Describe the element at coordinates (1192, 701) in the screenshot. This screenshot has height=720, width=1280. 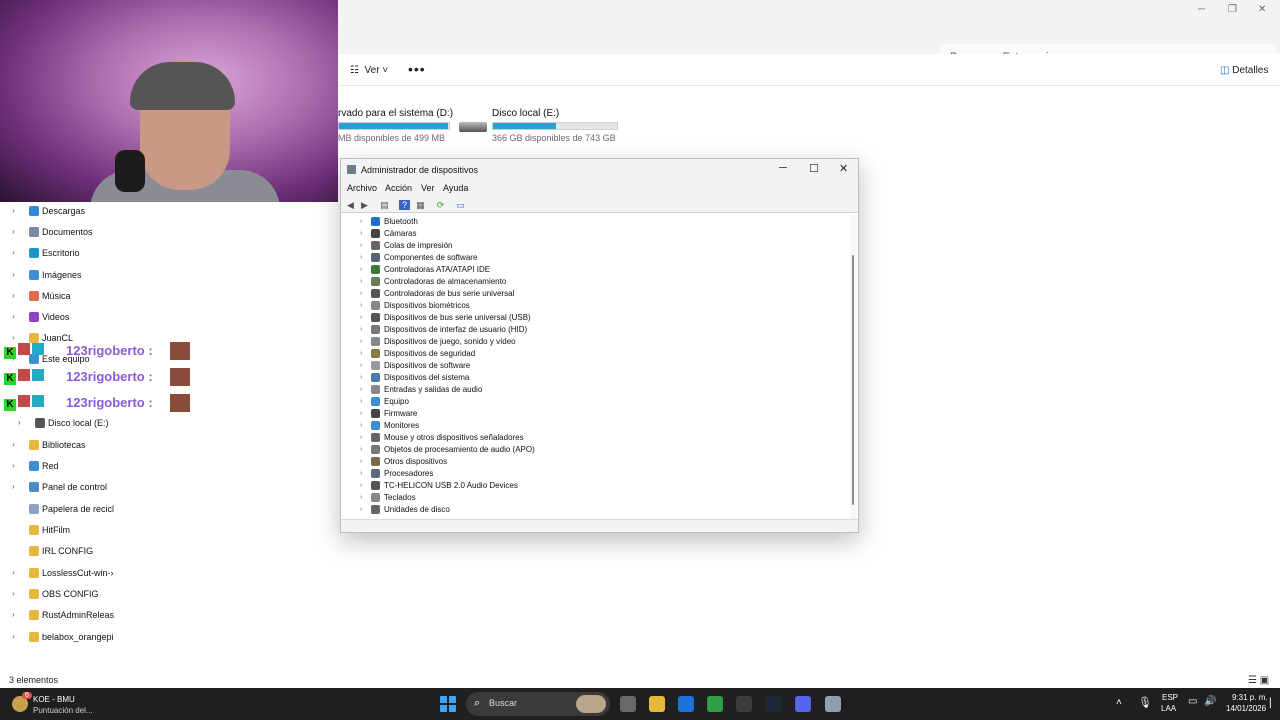
I see `network-icon: ▭` at that location.